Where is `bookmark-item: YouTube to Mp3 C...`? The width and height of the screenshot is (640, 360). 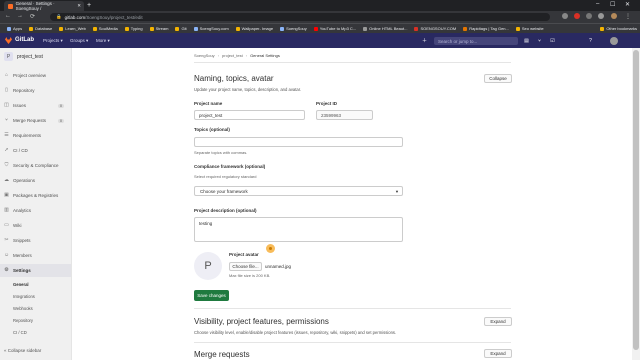 bookmark-item: YouTube to Mp3 C... is located at coordinates (334, 28).